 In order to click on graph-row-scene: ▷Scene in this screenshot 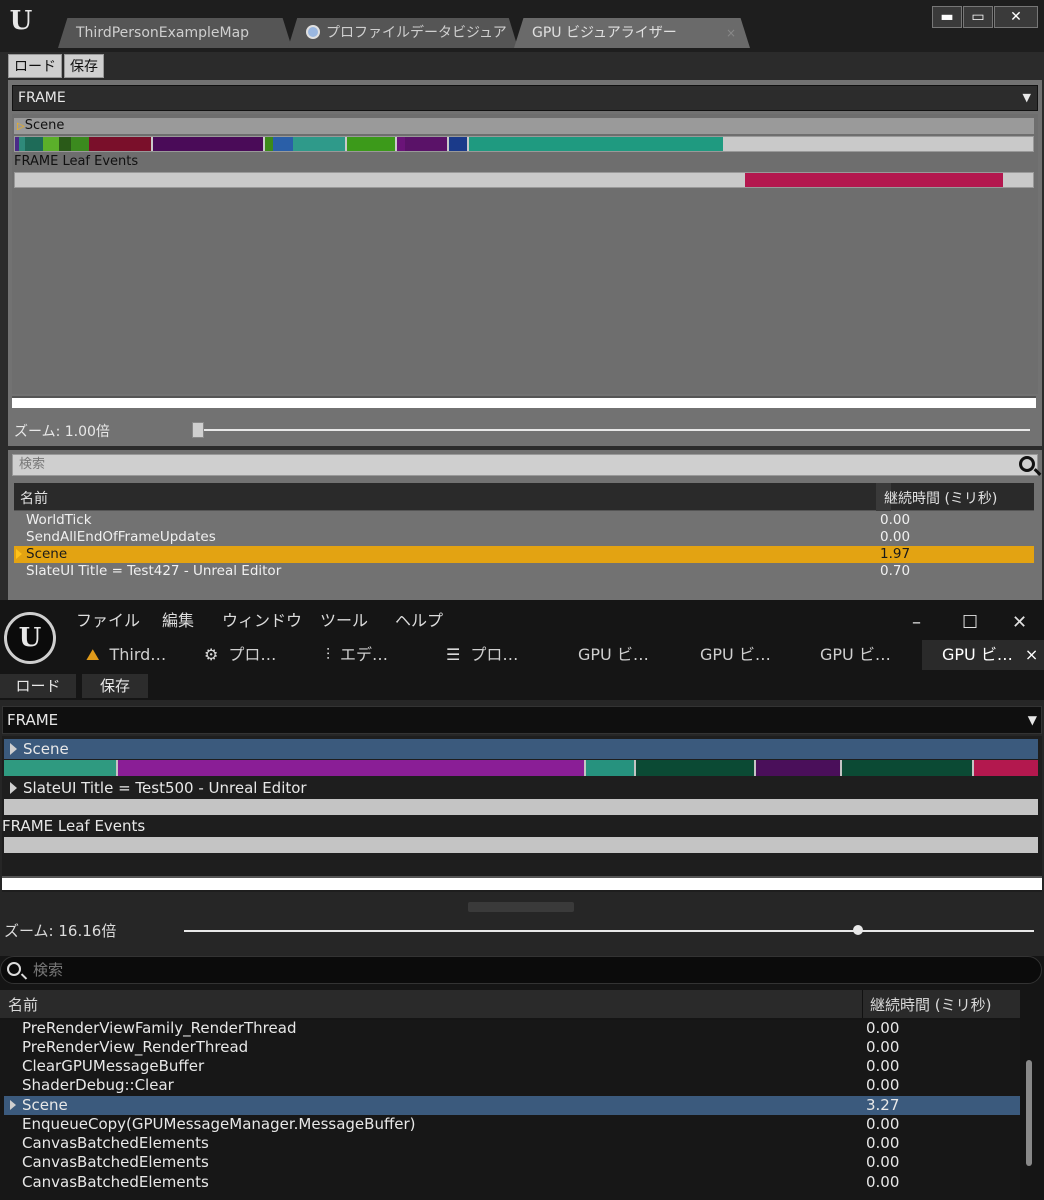, I will do `click(524, 126)`.